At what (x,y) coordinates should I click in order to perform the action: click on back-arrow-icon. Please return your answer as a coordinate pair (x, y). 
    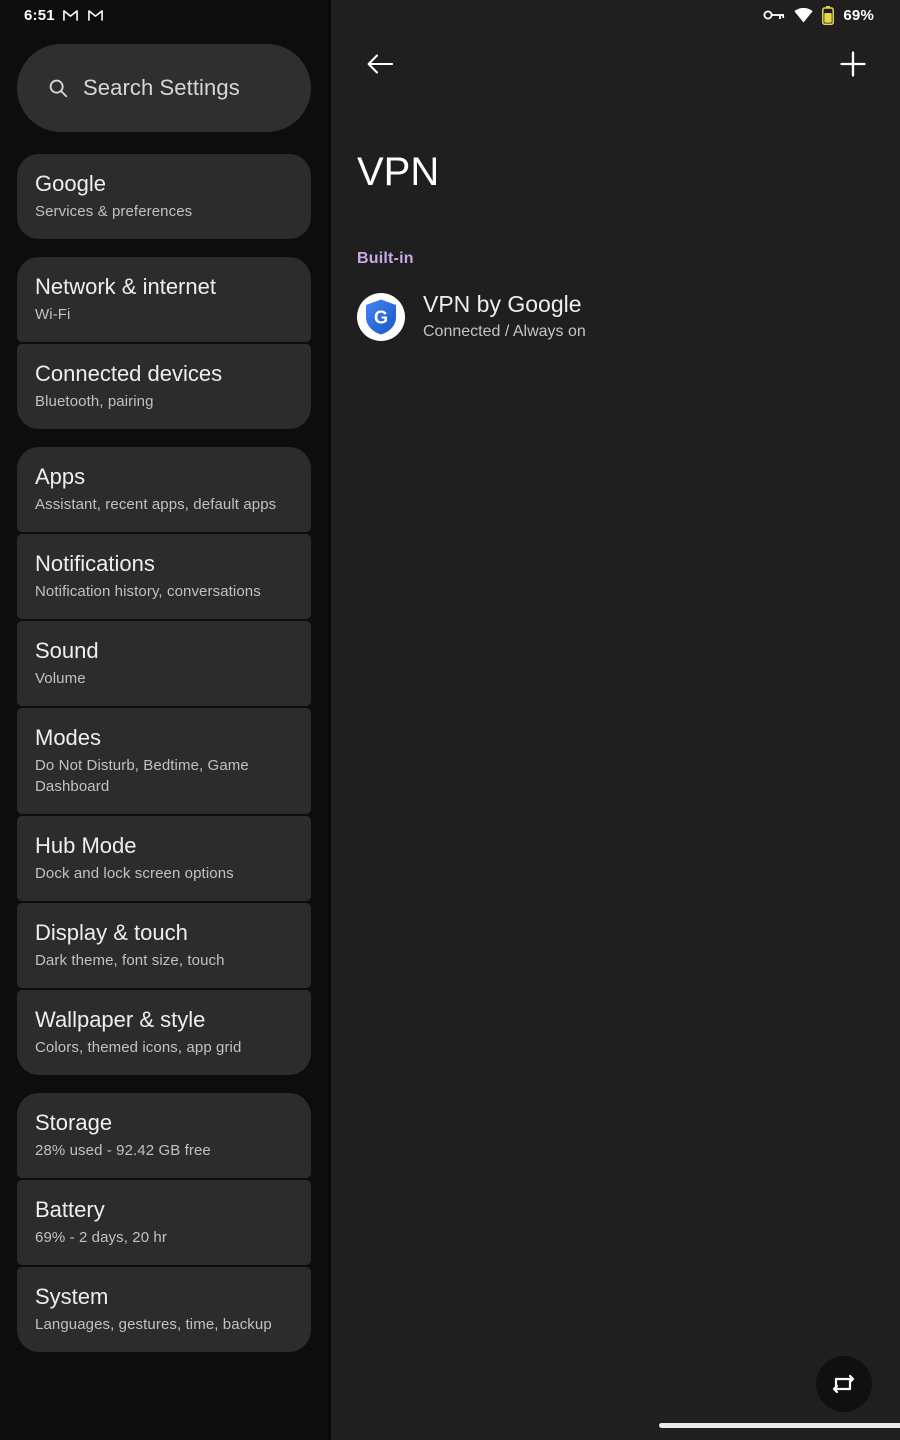
    Looking at the image, I should click on (380, 64).